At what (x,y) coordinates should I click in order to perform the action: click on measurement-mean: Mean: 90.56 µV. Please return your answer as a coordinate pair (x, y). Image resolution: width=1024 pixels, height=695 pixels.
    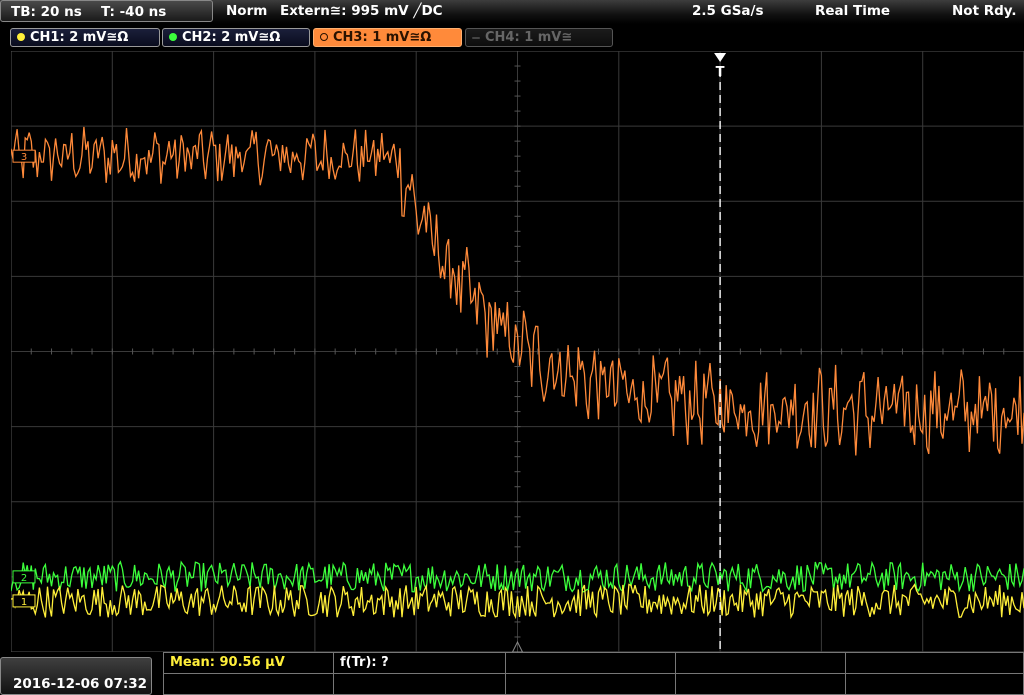
    Looking at the image, I should click on (227, 662).